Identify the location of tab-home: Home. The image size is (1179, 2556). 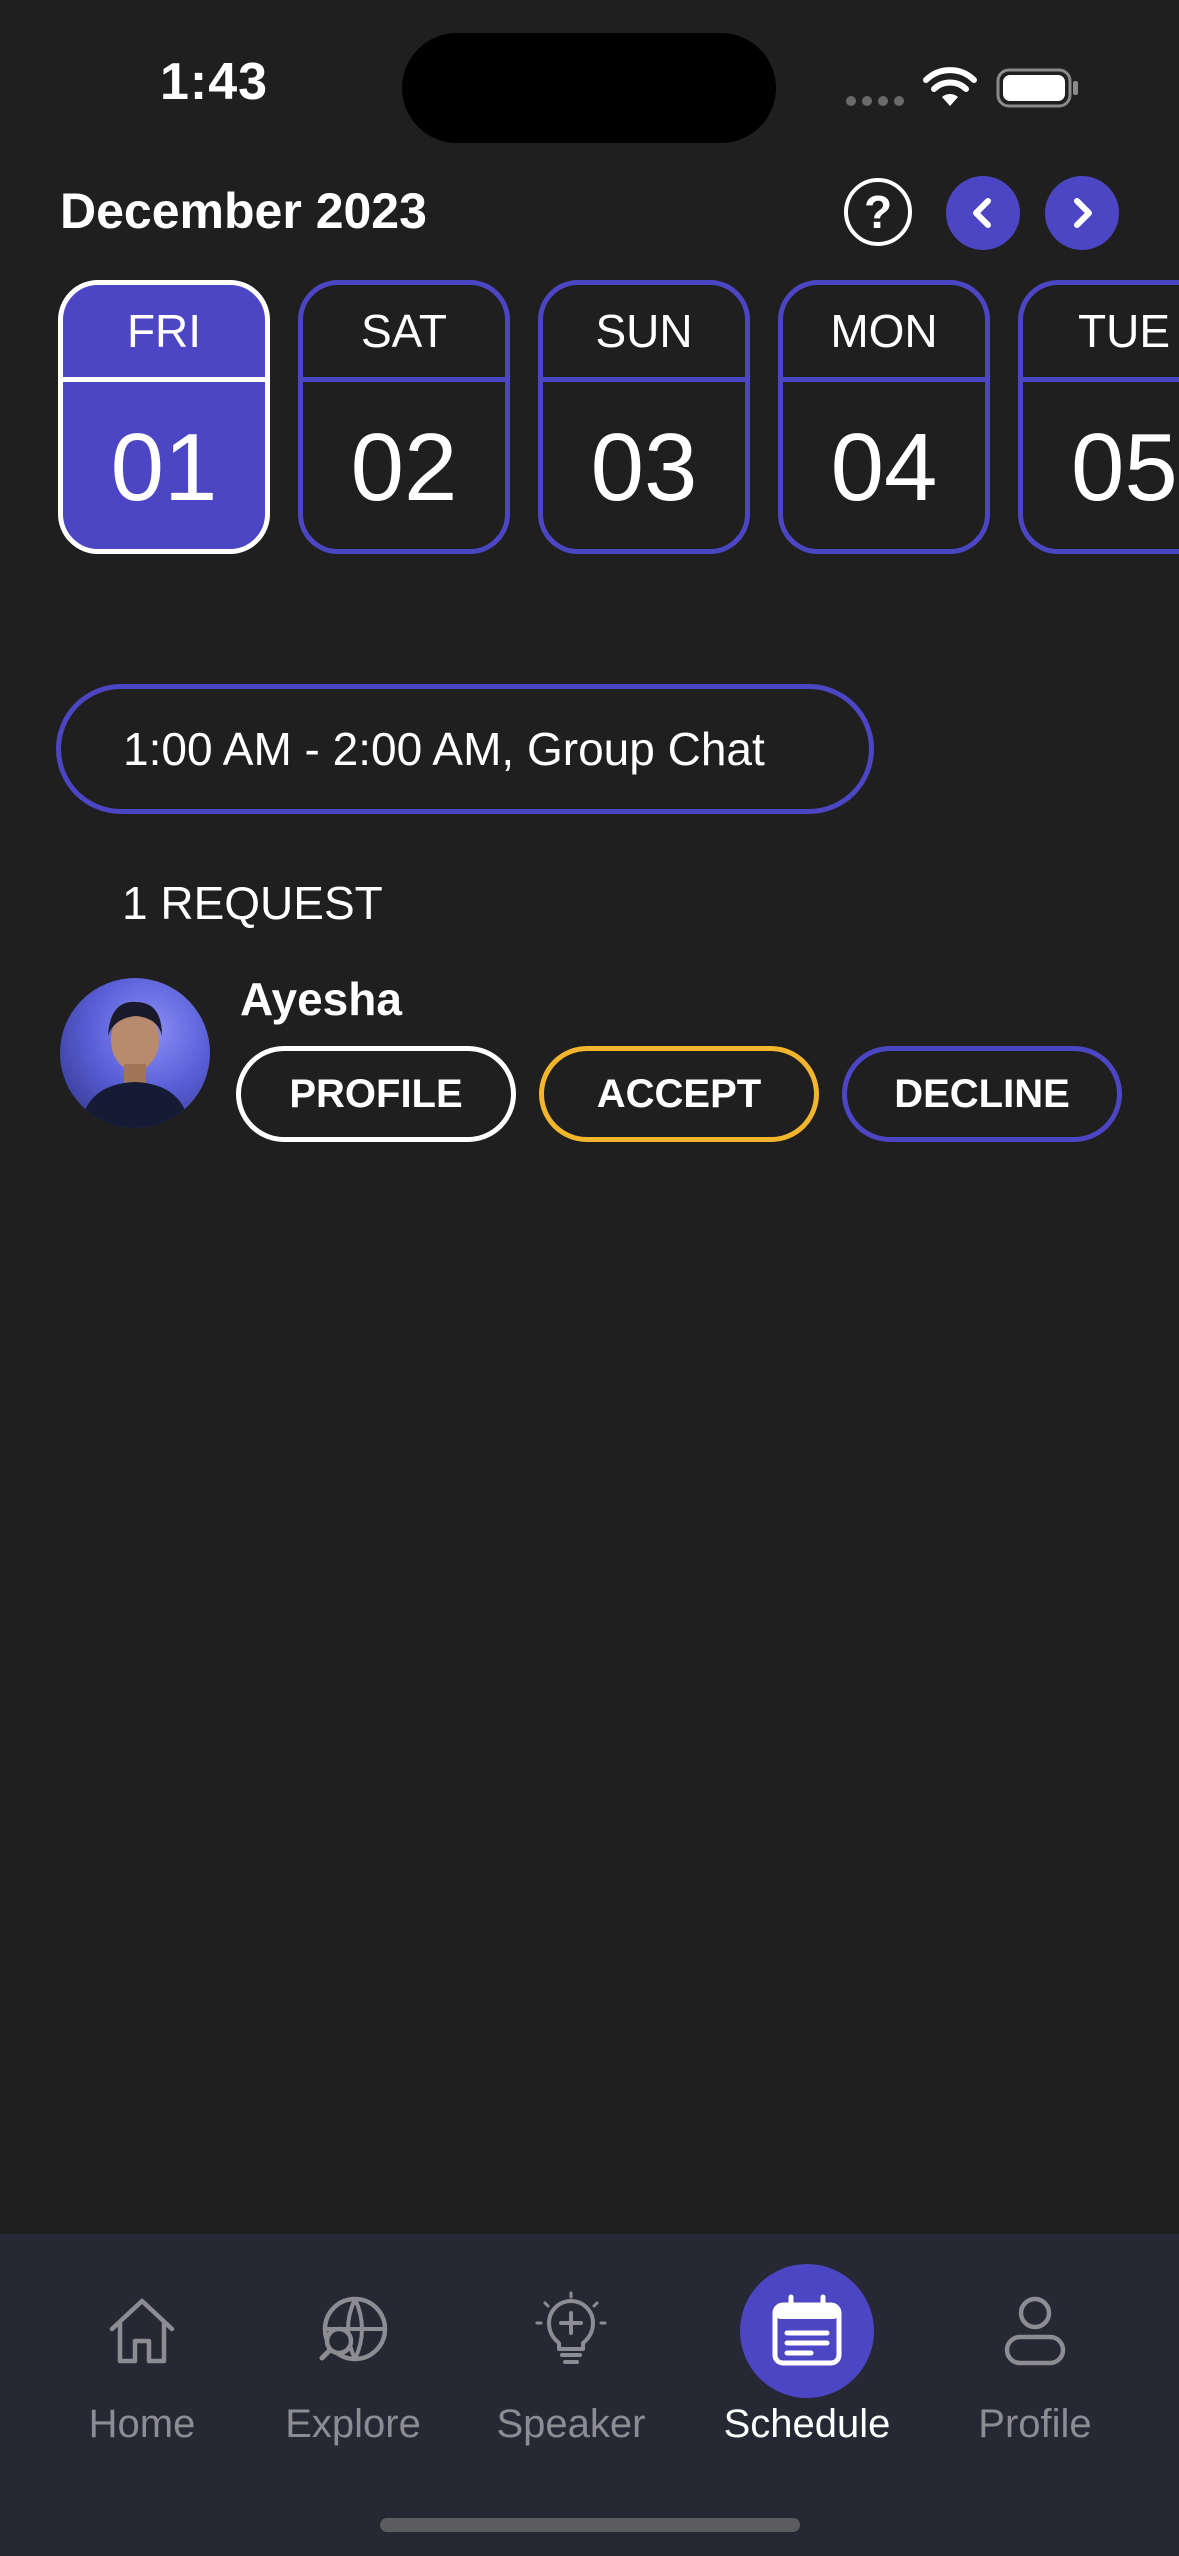
(142, 2364).